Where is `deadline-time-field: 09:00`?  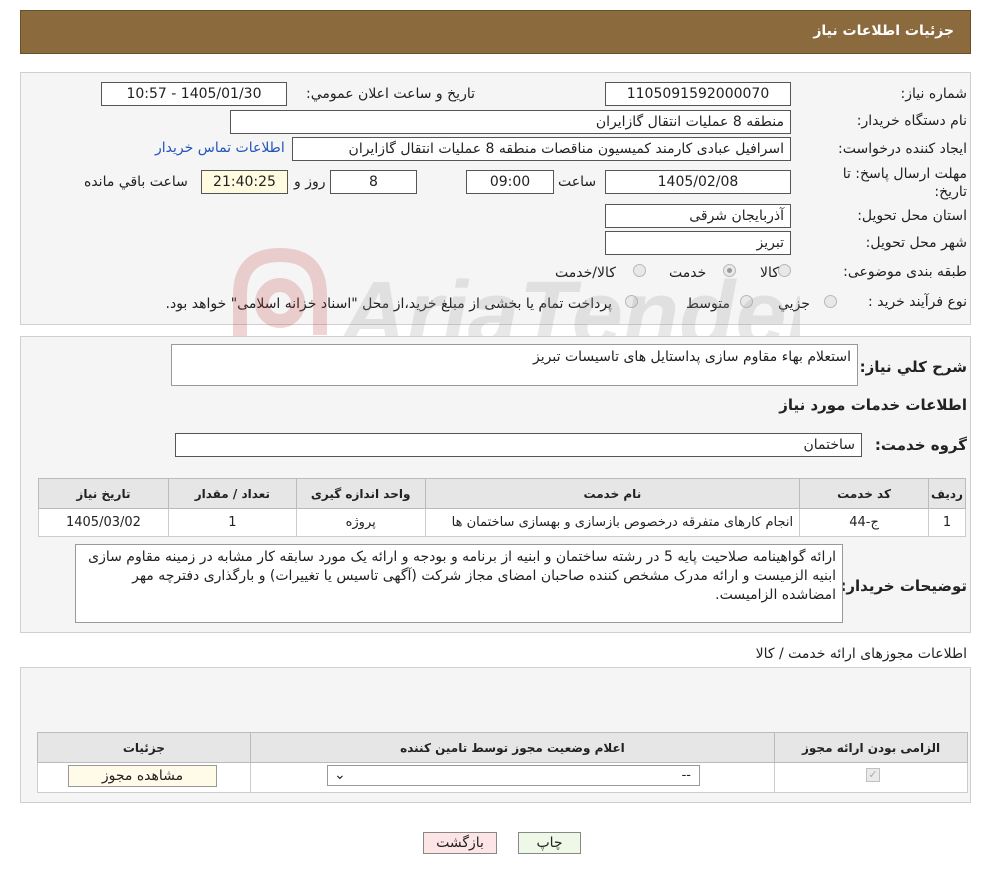 deadline-time-field: 09:00 is located at coordinates (510, 182).